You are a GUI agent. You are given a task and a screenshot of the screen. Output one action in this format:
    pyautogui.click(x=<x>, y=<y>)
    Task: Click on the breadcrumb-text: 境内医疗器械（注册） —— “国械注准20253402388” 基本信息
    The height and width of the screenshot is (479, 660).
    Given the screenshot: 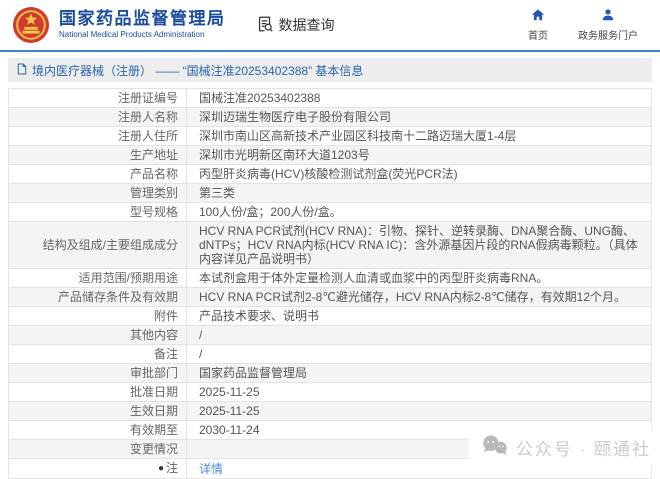 What is the action you would take?
    pyautogui.click(x=198, y=70)
    